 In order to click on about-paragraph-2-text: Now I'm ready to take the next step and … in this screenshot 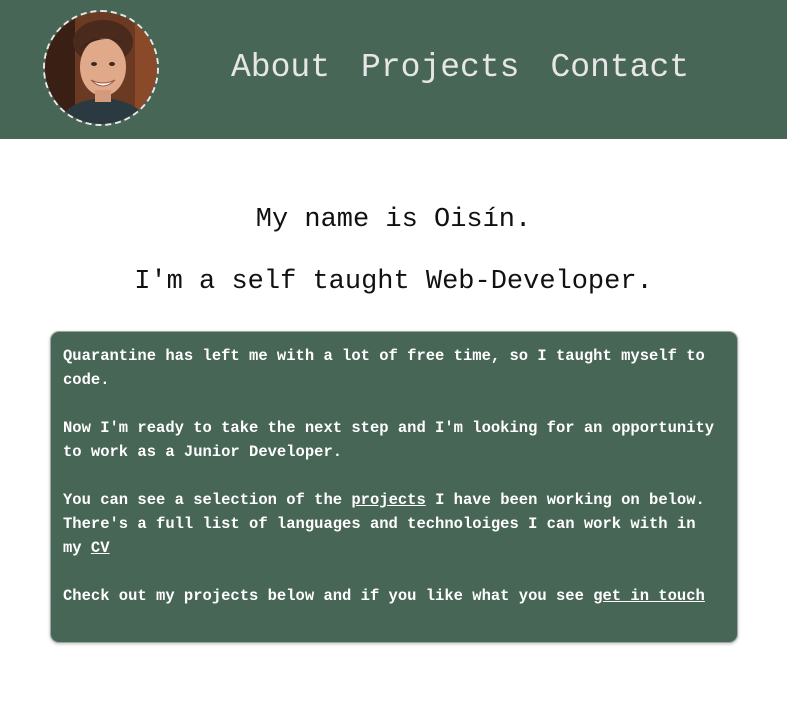, I will do `click(389, 440)`.